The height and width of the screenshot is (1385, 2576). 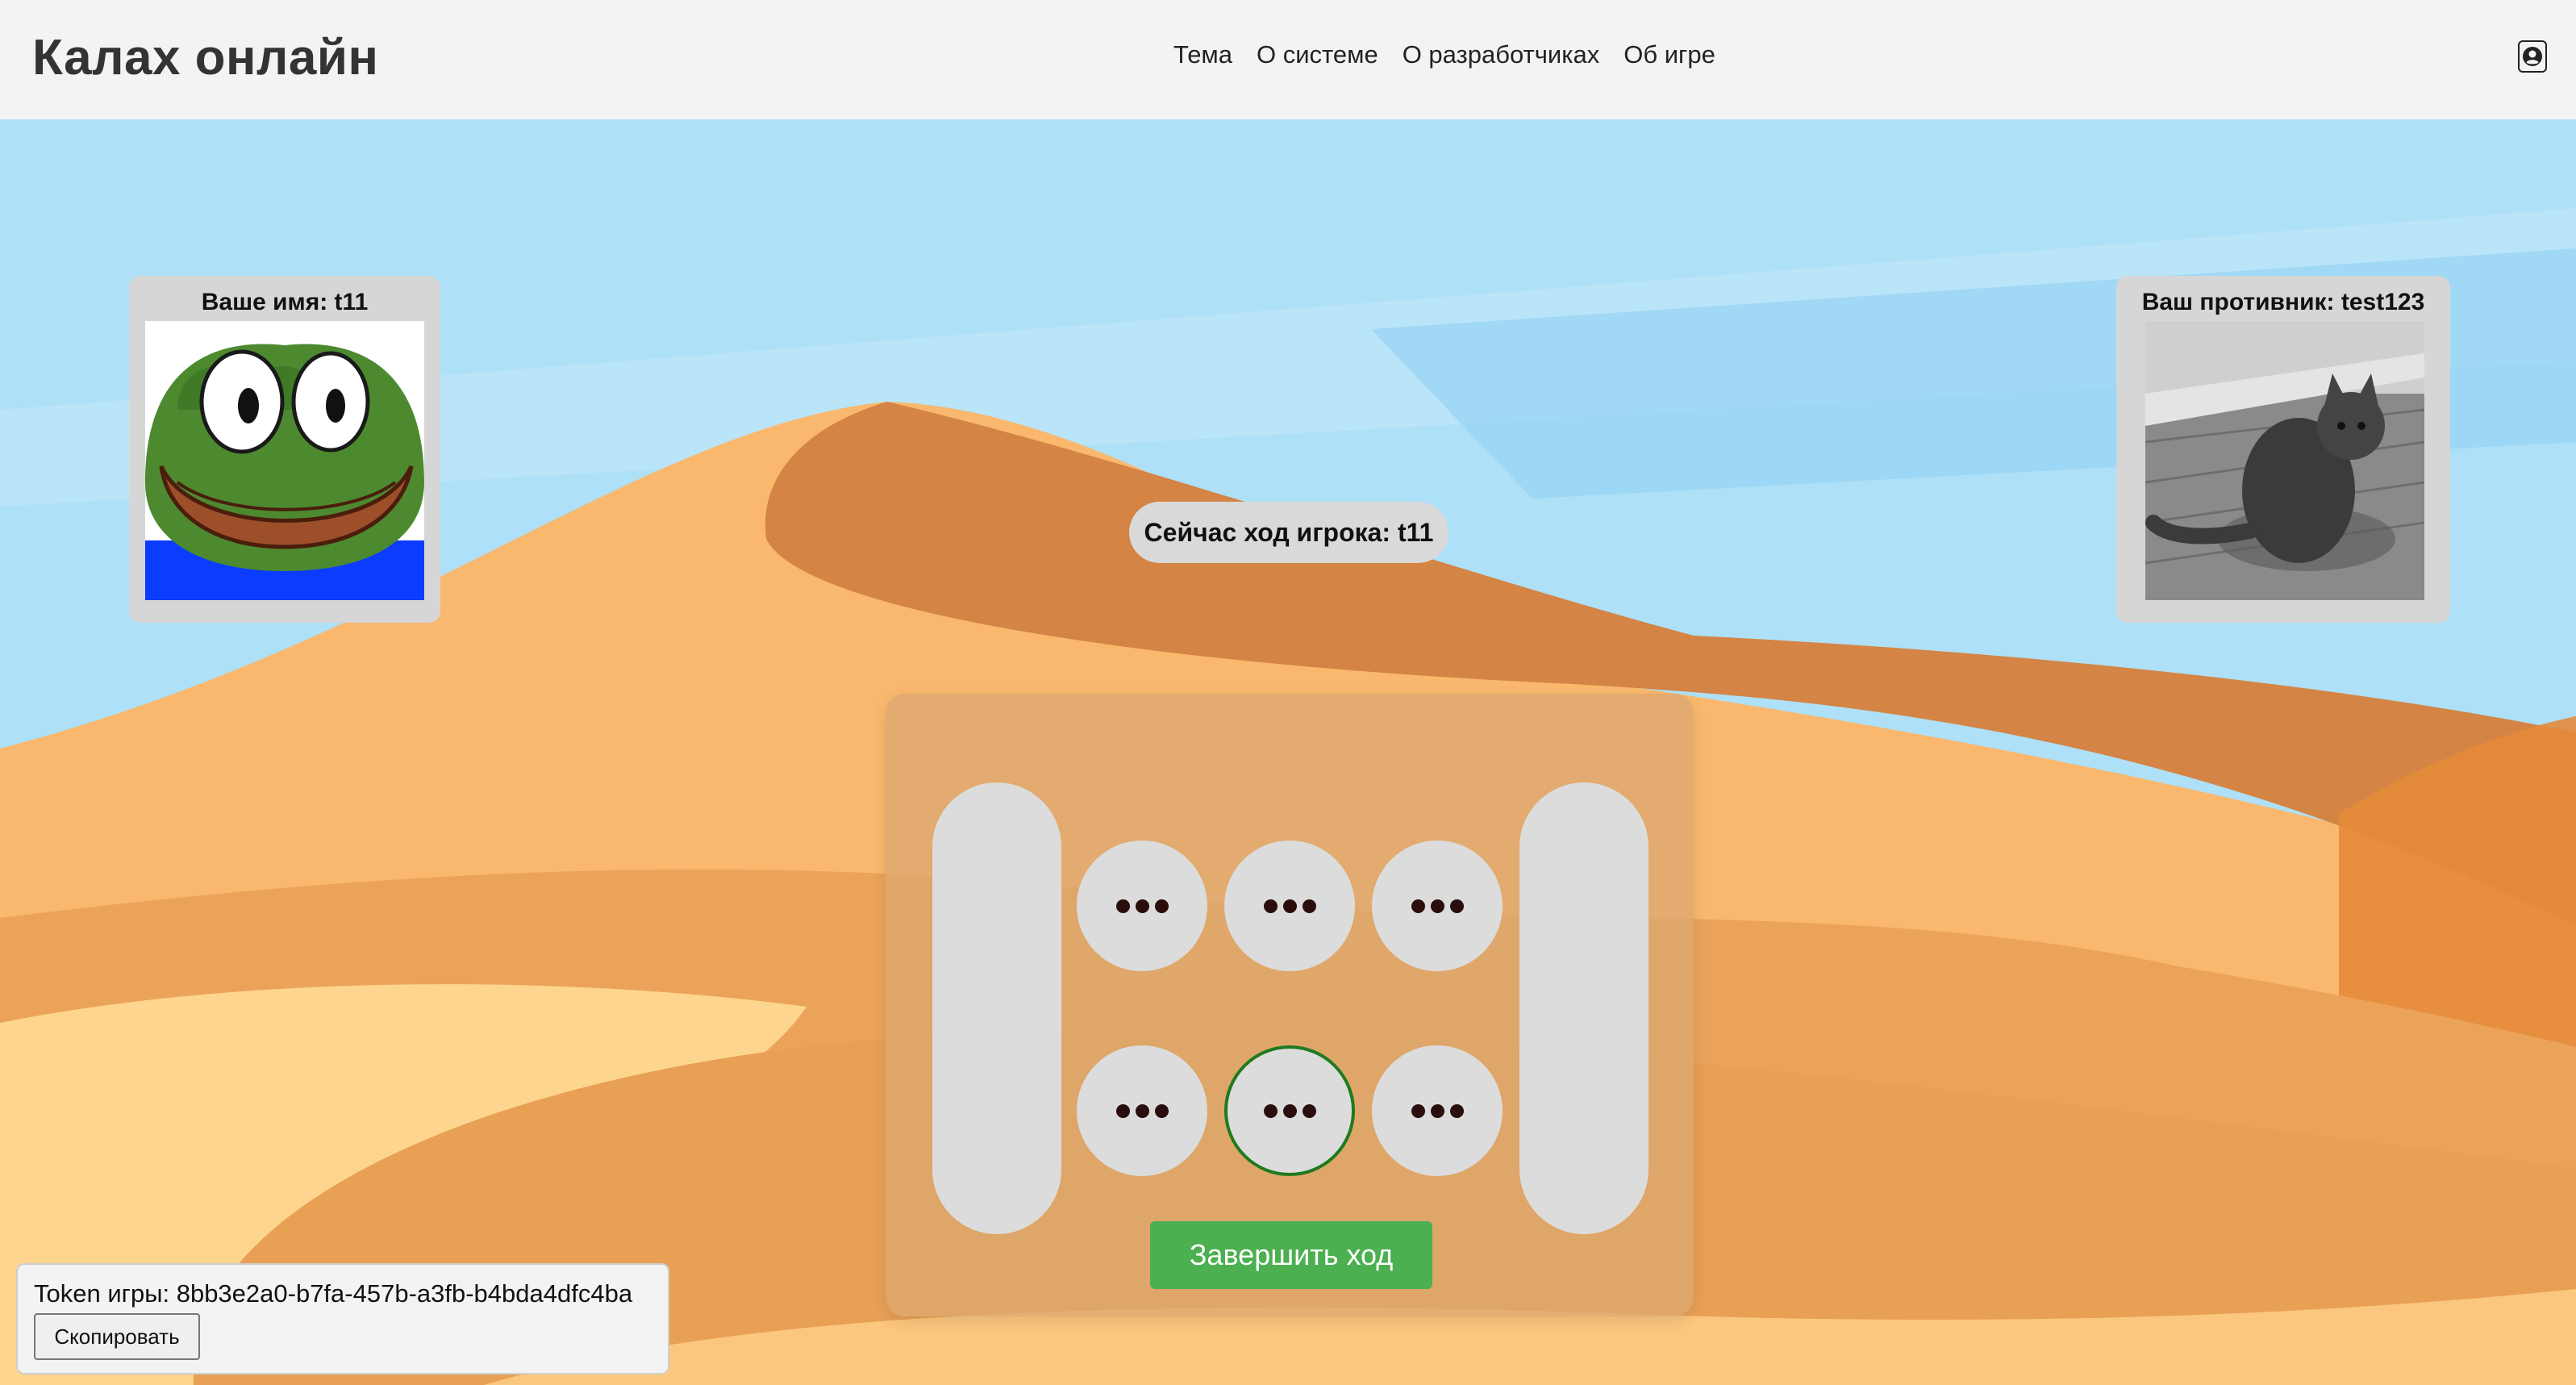 I want to click on store-left, so click(x=996, y=1008).